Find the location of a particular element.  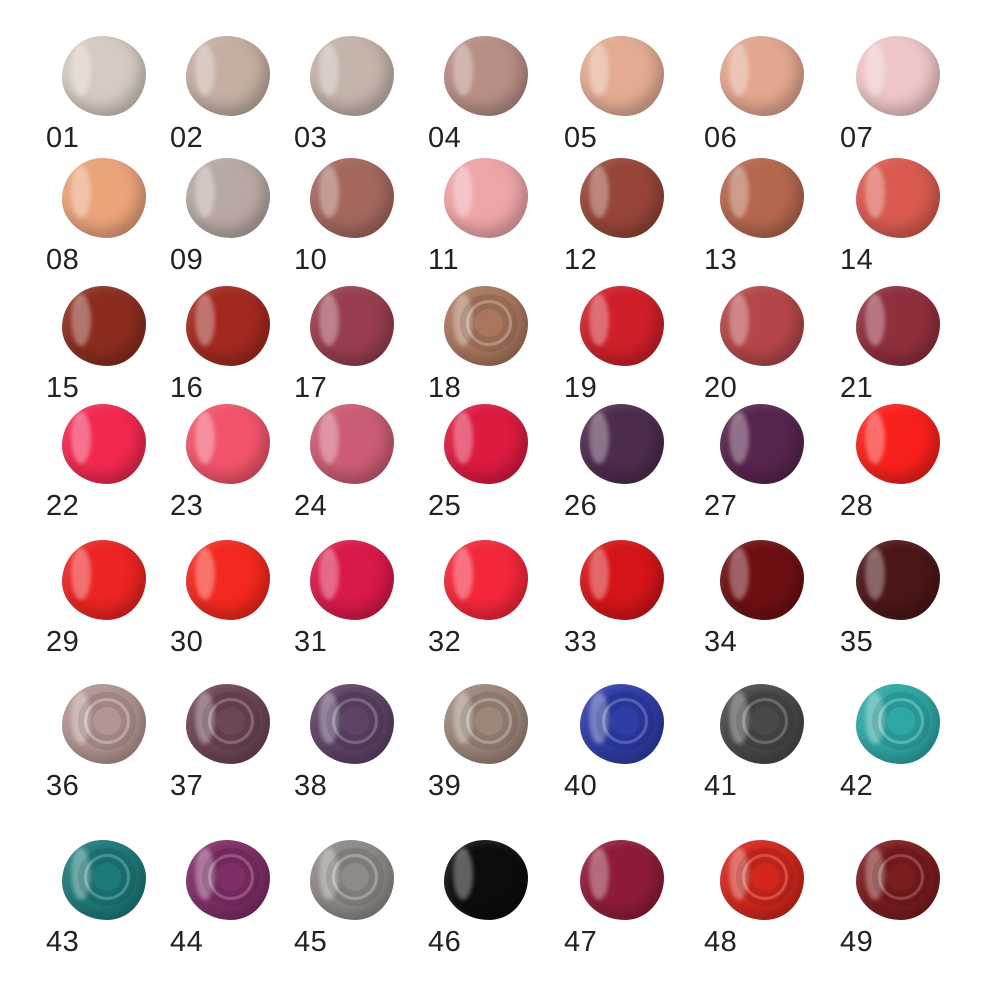

shade-number: 24 is located at coordinates (311, 506).